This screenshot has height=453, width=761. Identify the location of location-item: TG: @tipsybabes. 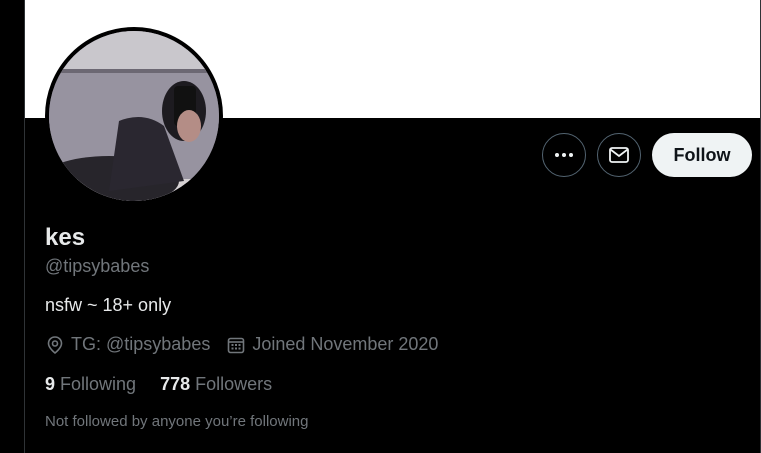
(127, 344).